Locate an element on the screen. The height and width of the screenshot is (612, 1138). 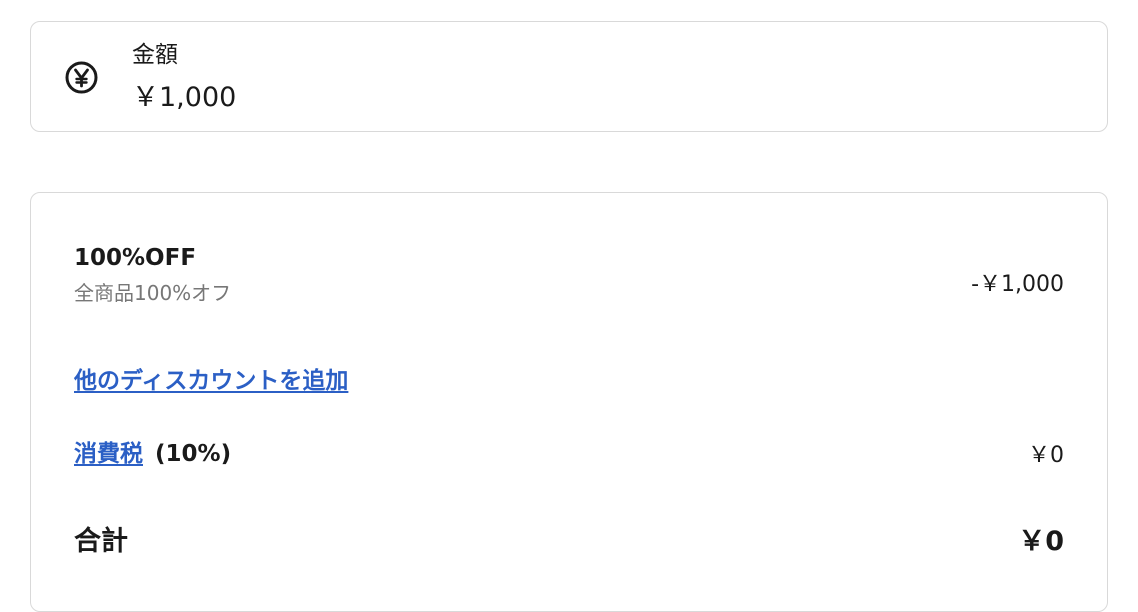
discount-description: 全商品100%オフ is located at coordinates (153, 293).